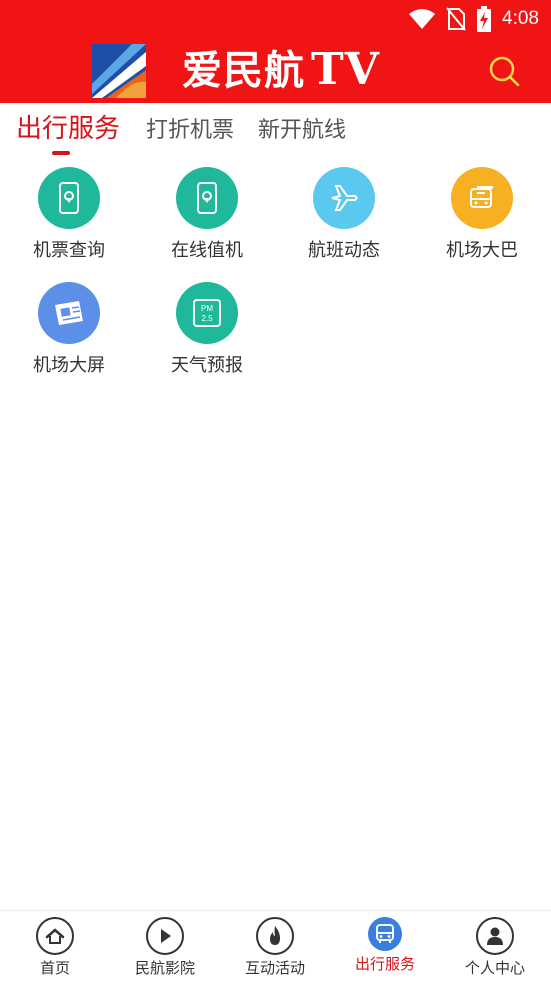 This screenshot has height=982, width=551. I want to click on no-sim-icon, so click(456, 19).